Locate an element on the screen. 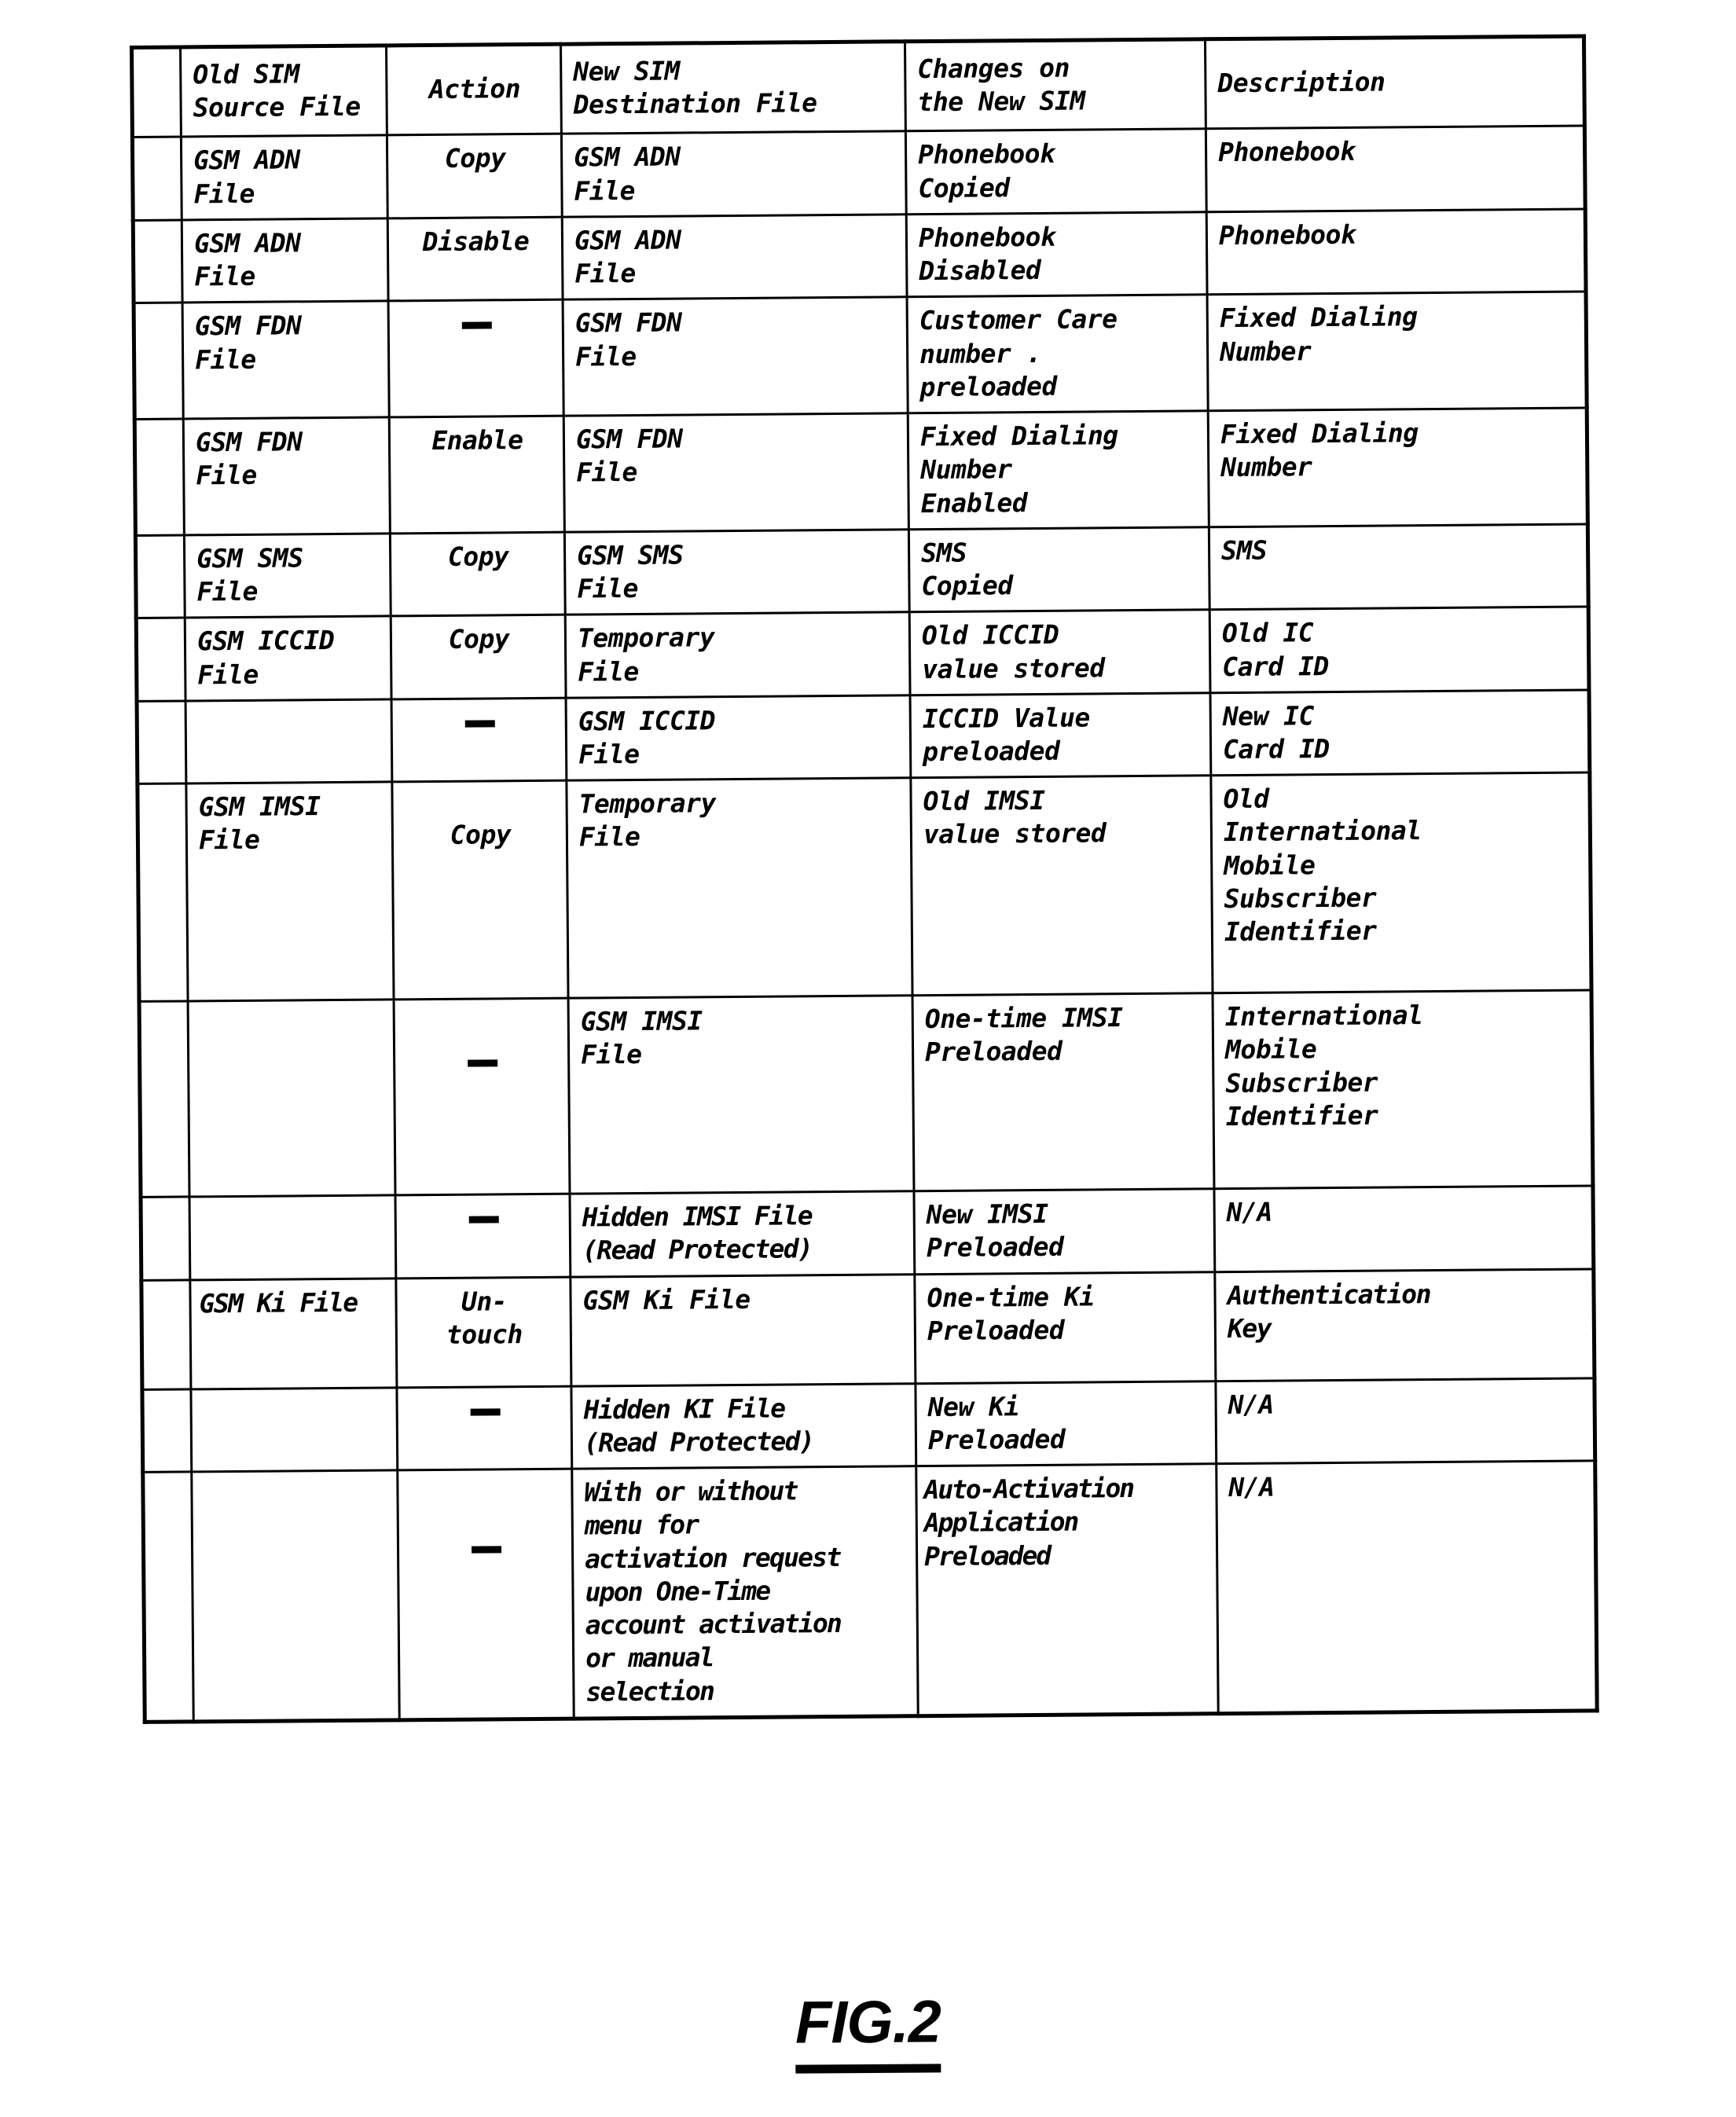  cell-changes: New IMSI Preloaded is located at coordinates (1064, 1231).